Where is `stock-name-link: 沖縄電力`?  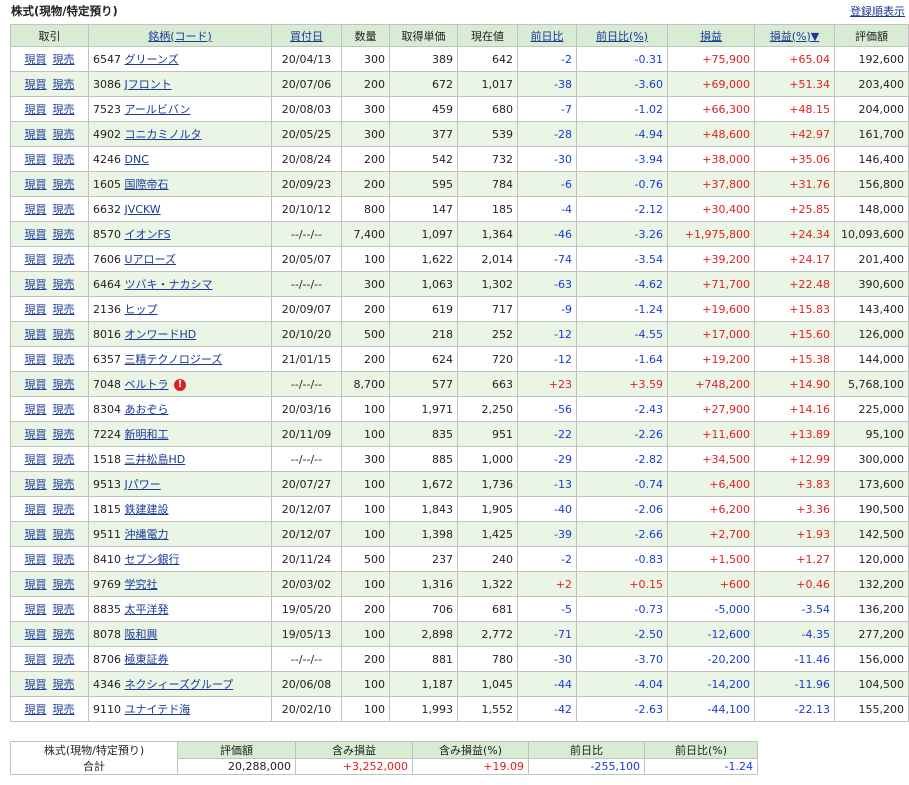 stock-name-link: 沖縄電力 is located at coordinates (147, 534).